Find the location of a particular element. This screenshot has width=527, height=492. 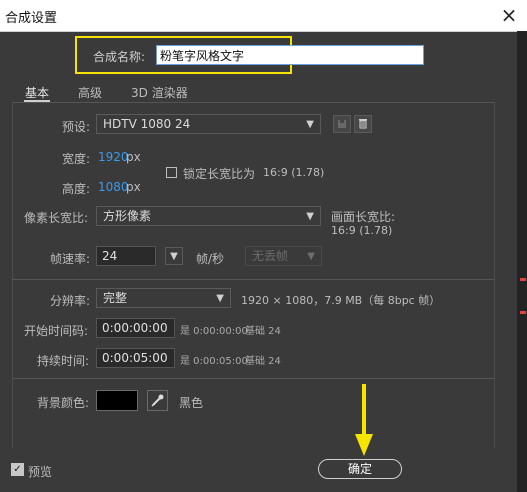

eyedropper-icon is located at coordinates (157, 400).